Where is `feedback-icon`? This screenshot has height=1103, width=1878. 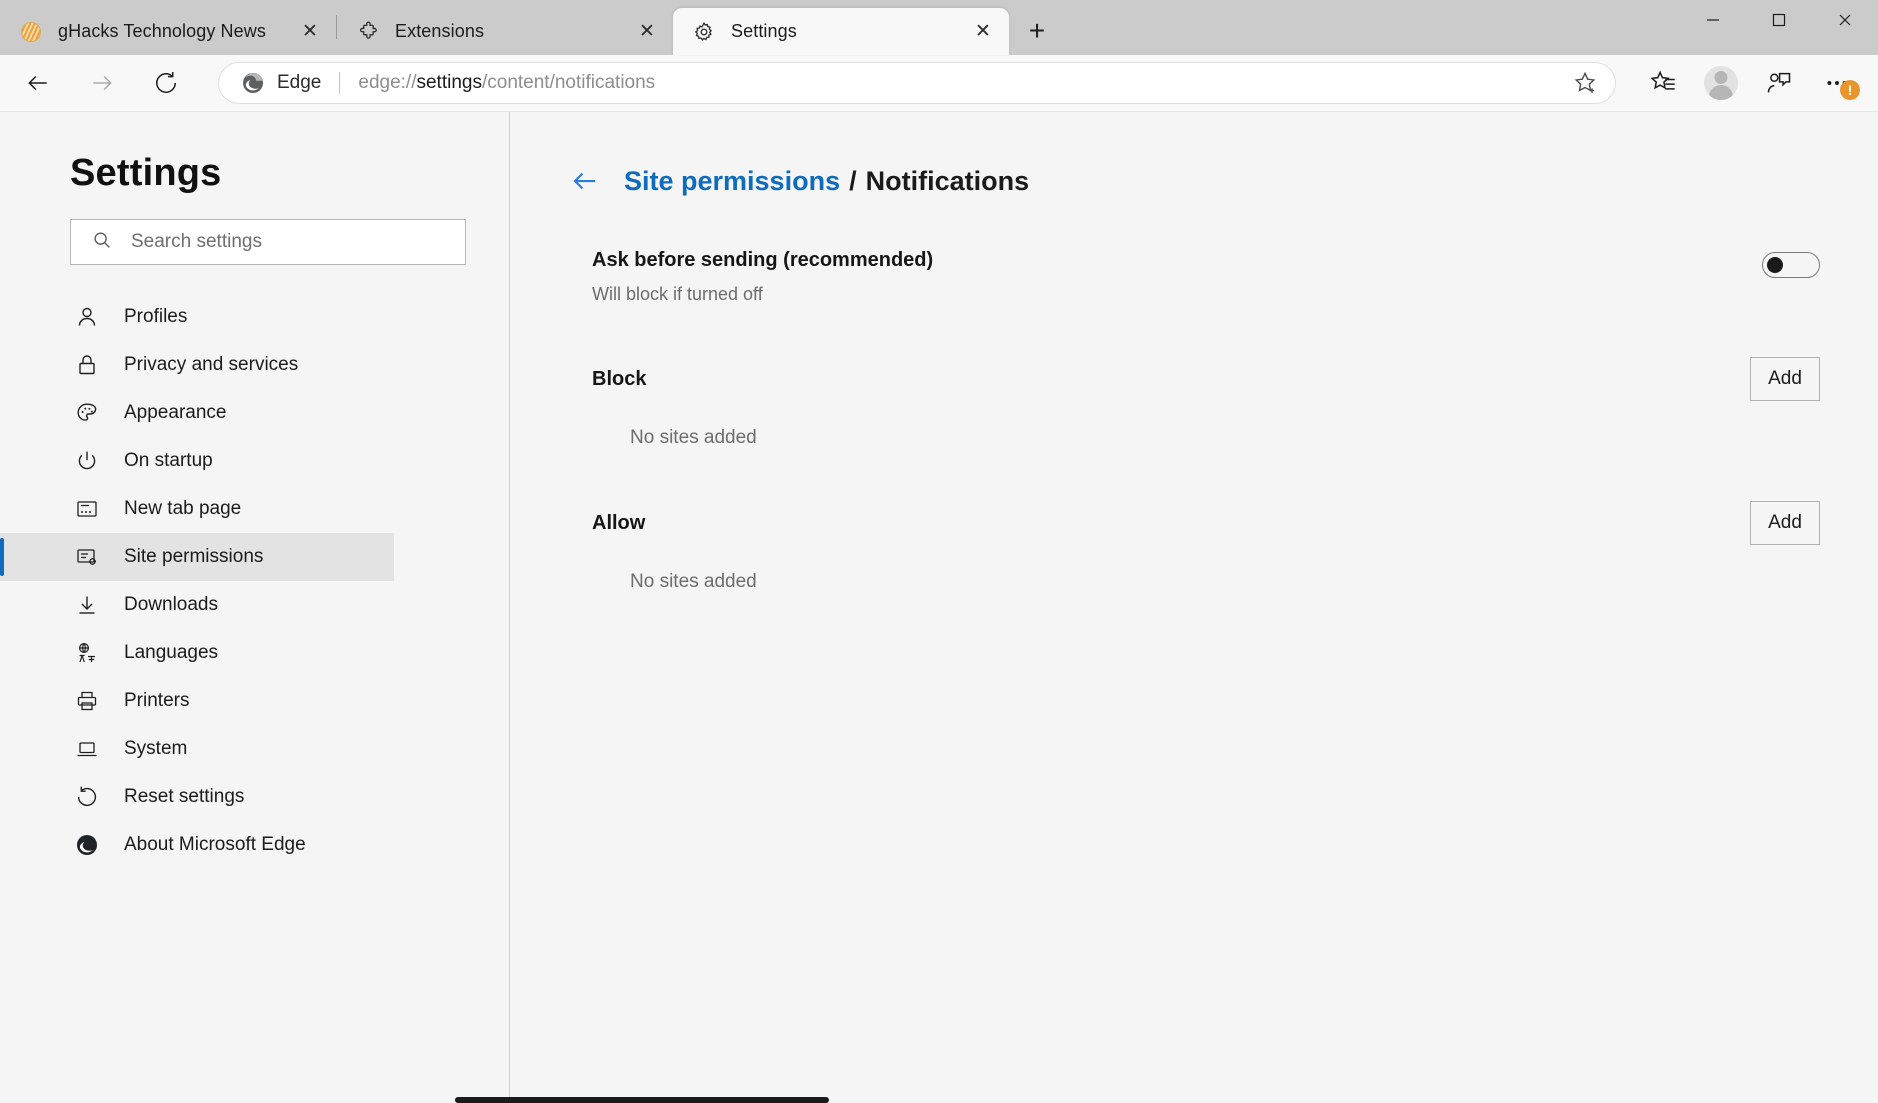 feedback-icon is located at coordinates (1779, 83).